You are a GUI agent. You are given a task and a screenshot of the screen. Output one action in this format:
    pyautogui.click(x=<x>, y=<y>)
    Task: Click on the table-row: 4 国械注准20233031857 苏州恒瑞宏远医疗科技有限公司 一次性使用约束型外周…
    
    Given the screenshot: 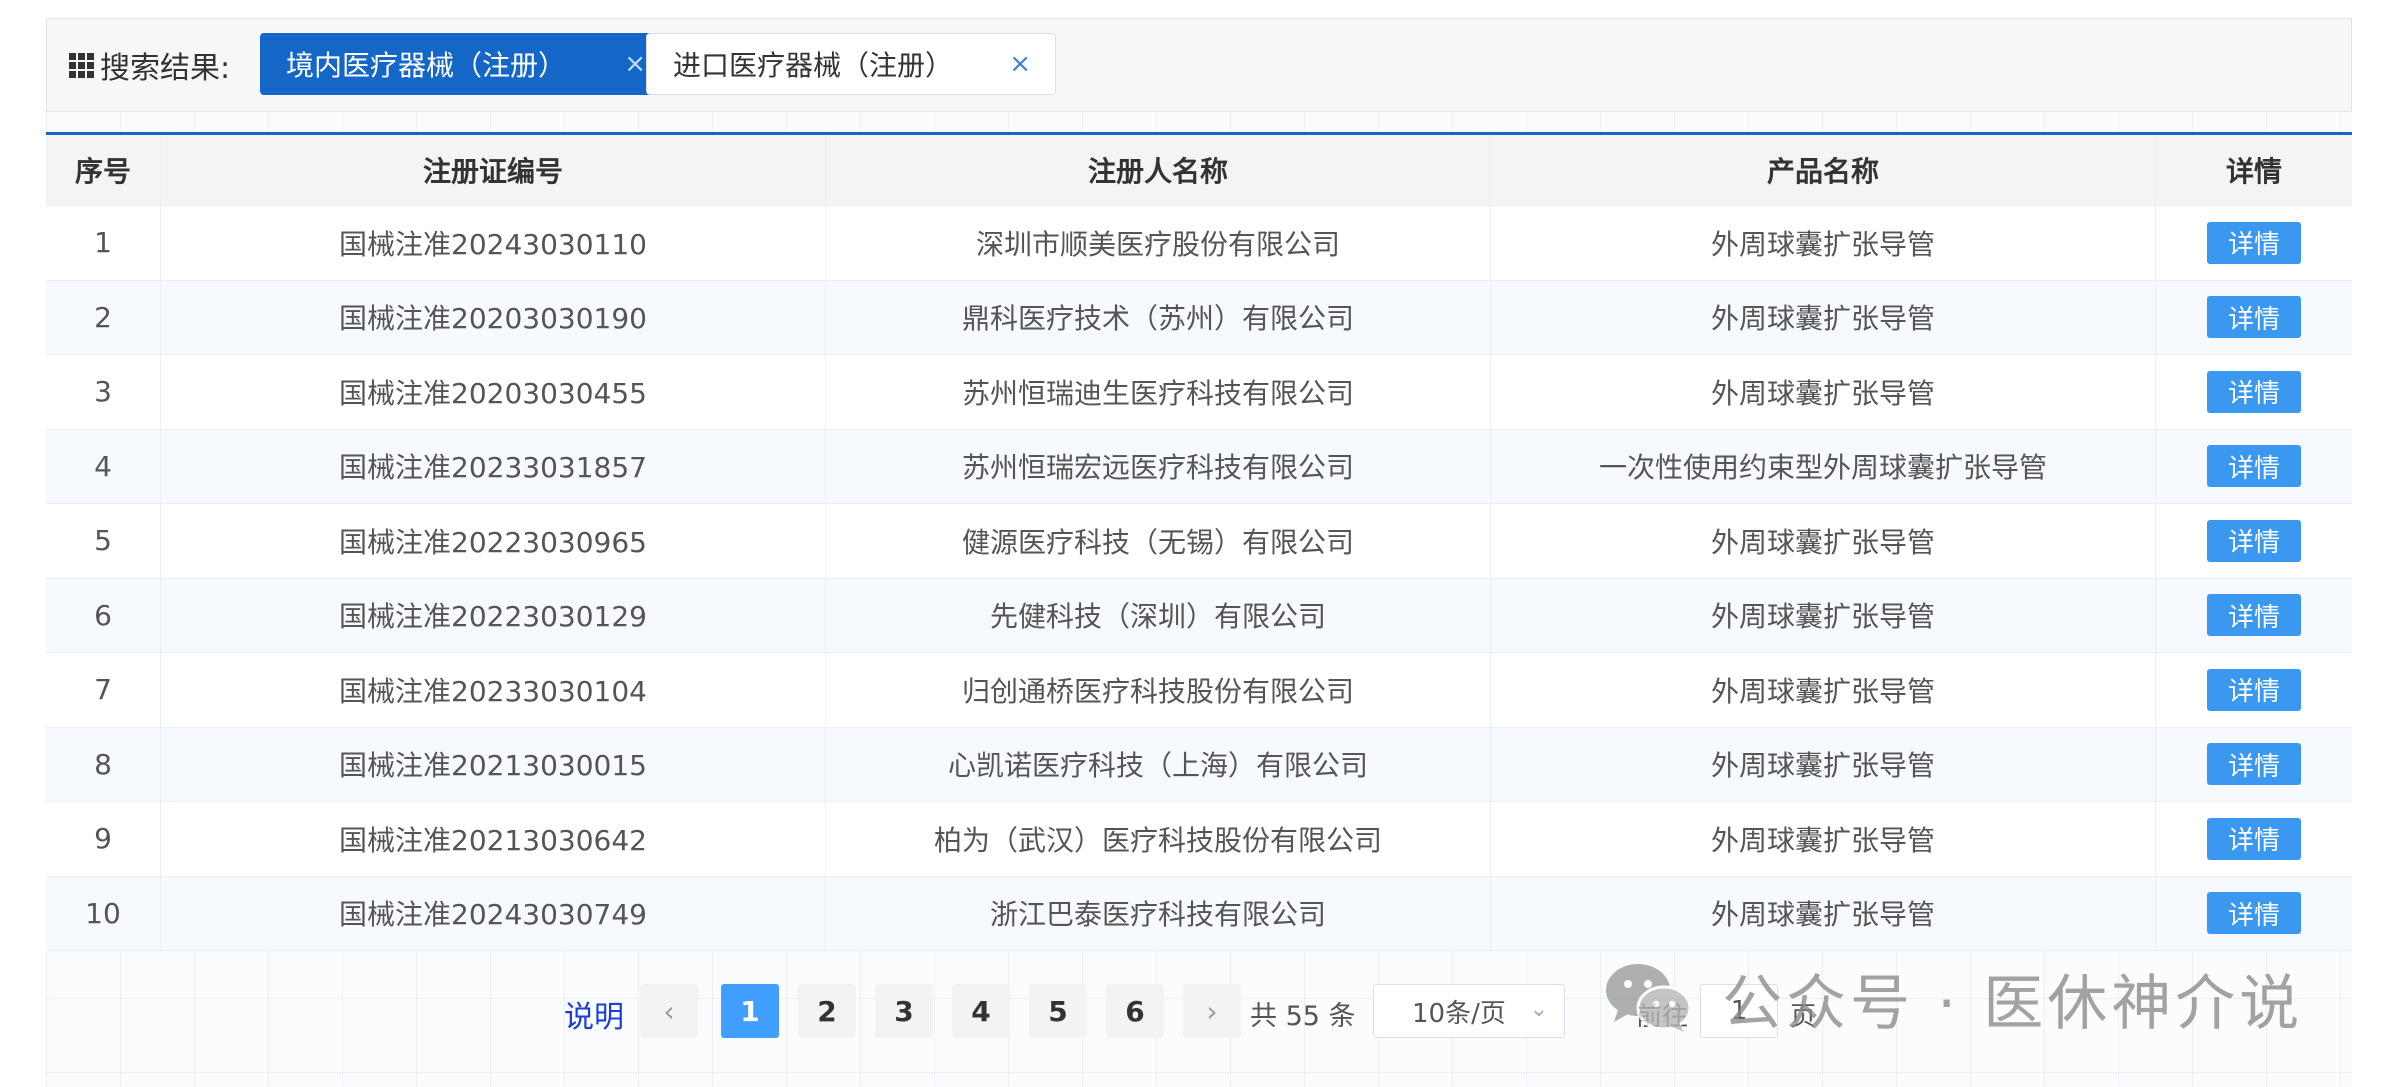 What is the action you would take?
    pyautogui.click(x=1199, y=466)
    